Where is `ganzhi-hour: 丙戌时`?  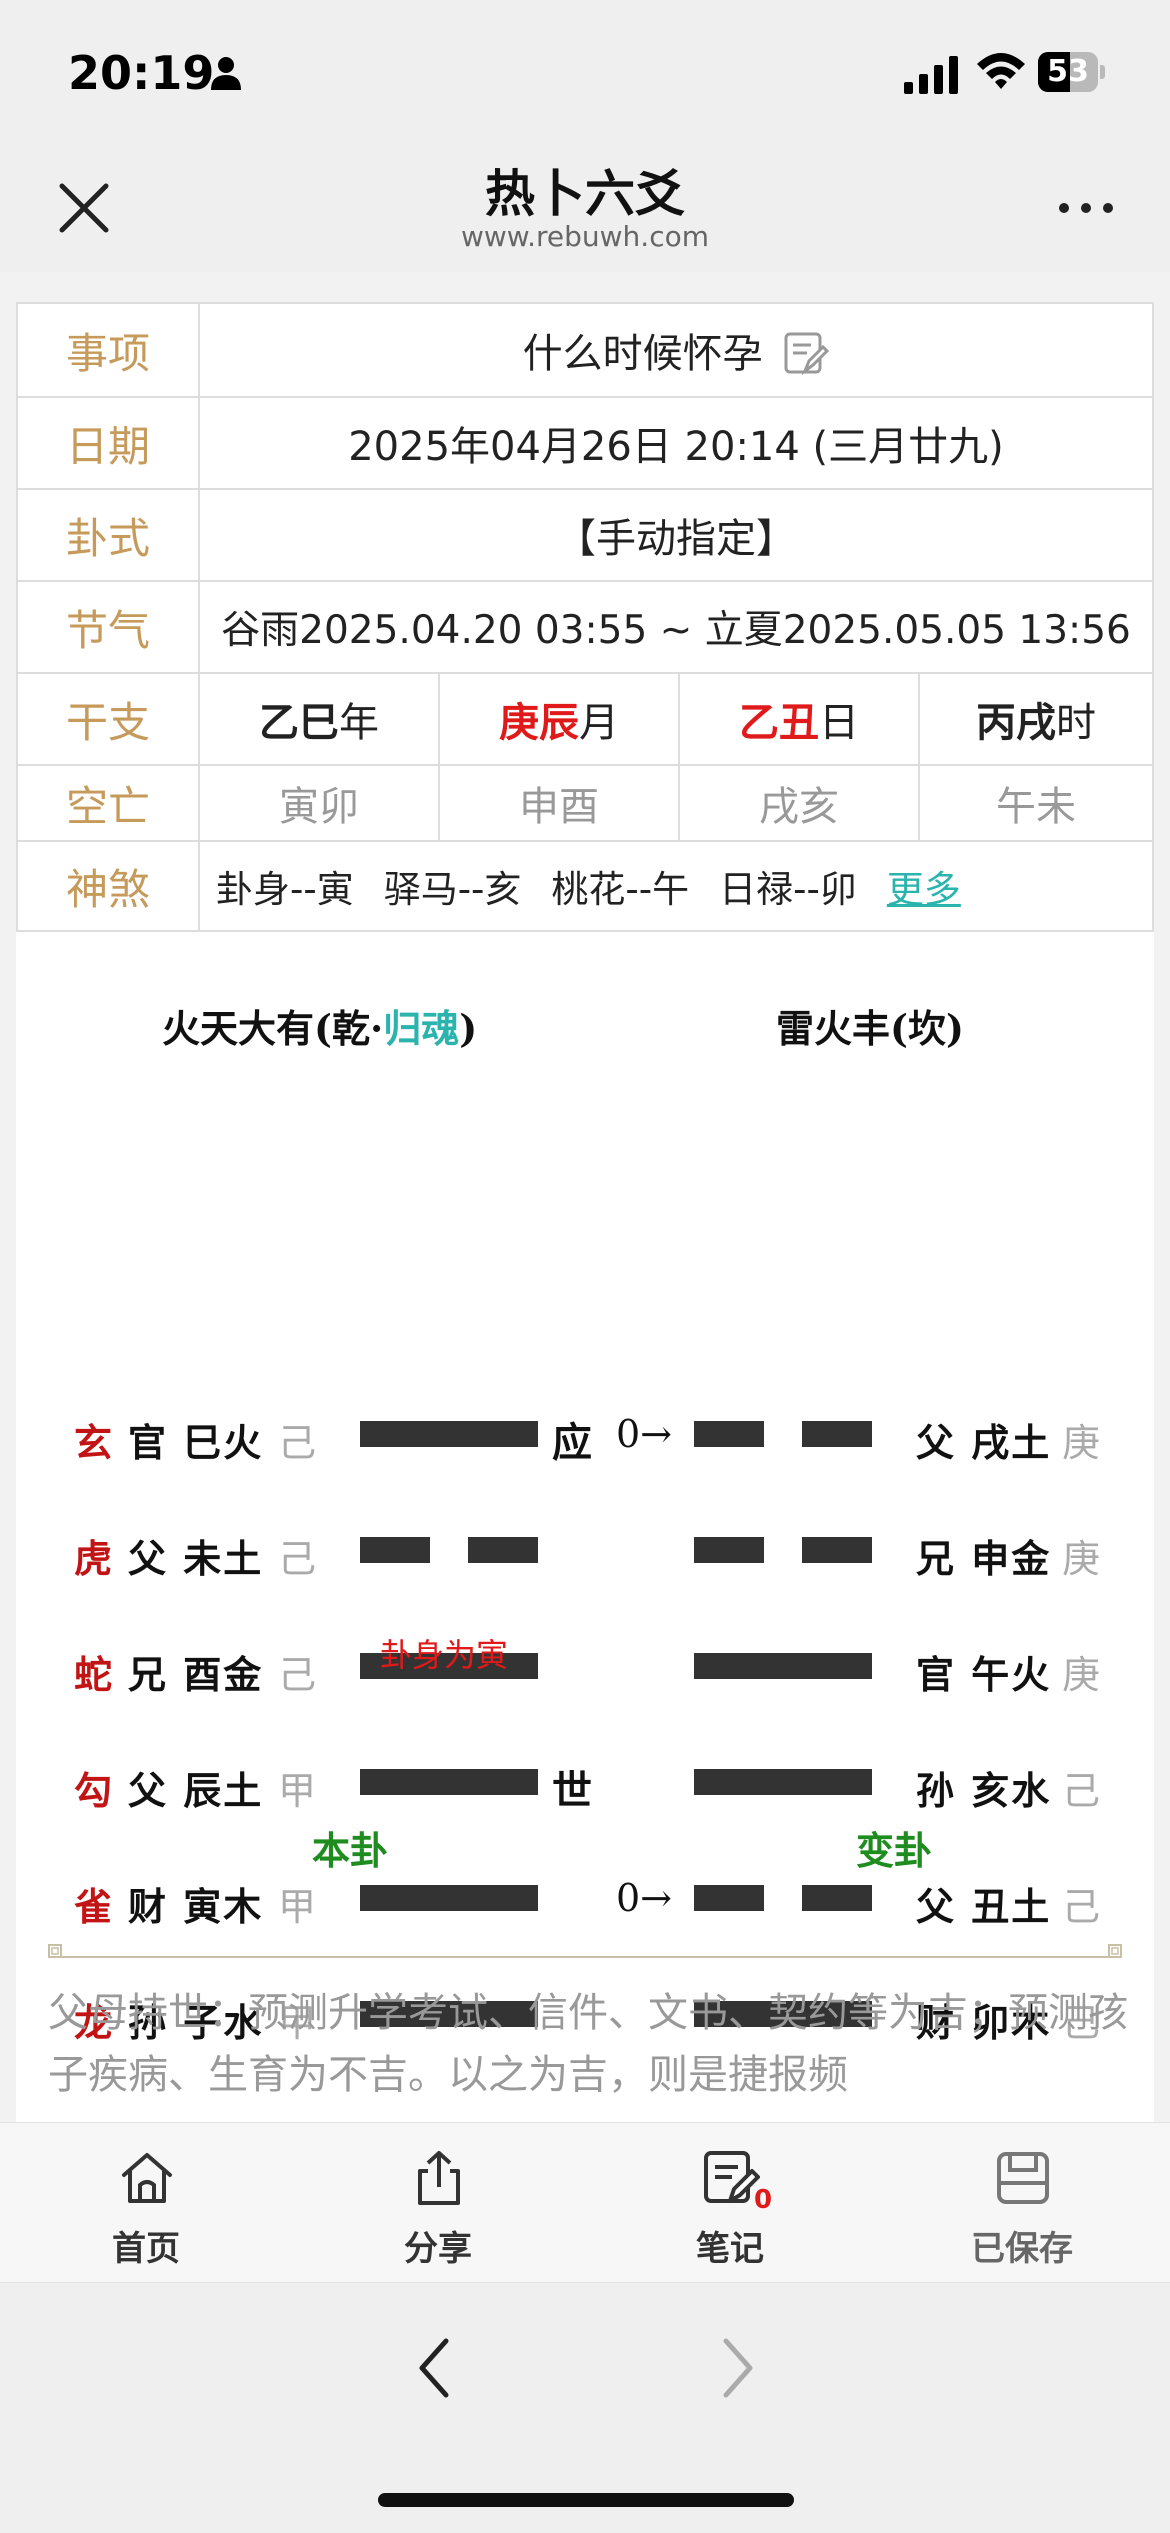 ganzhi-hour: 丙戌时 is located at coordinates (1036, 719).